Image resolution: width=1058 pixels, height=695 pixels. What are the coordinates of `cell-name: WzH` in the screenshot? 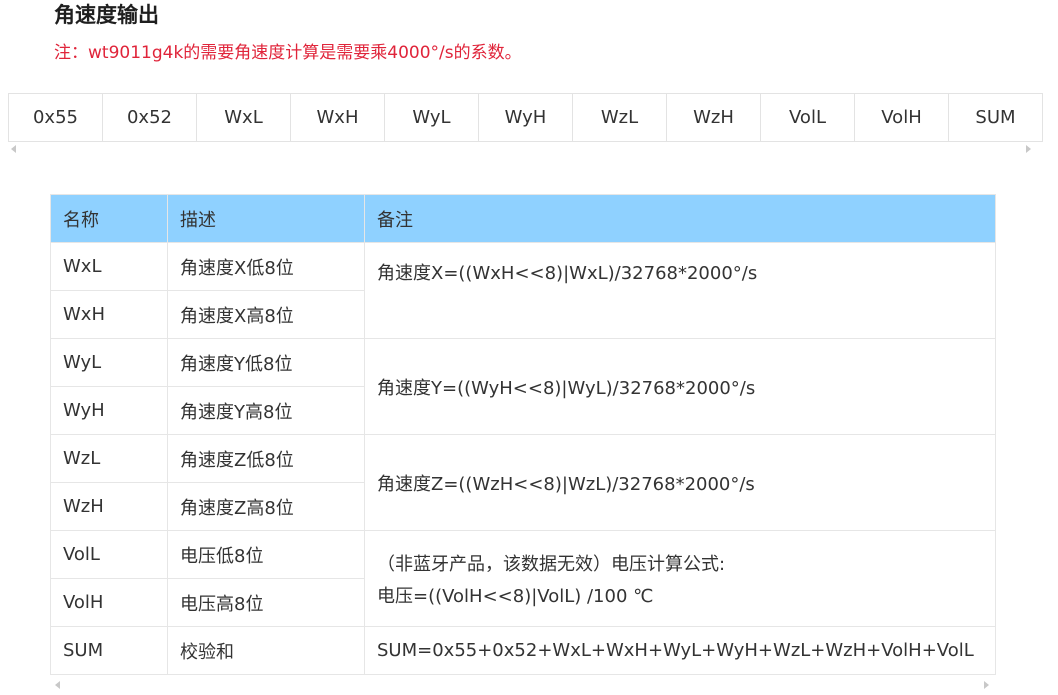 It's located at (109, 506).